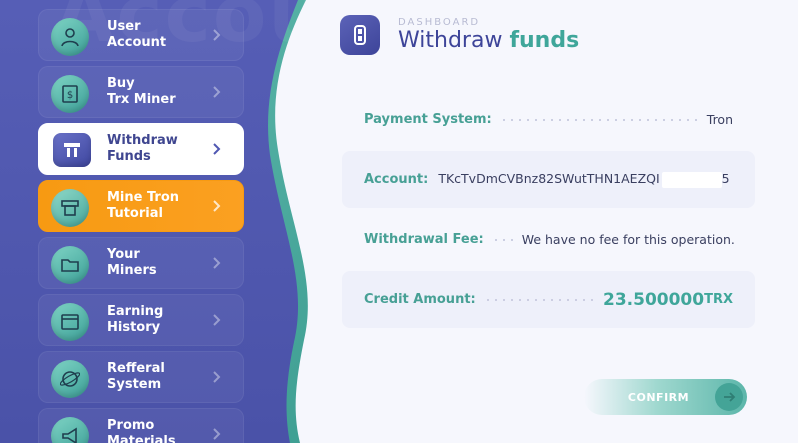  I want to click on credit-amount-row: Credit Amount: 23.500000 TRX, so click(548, 299).